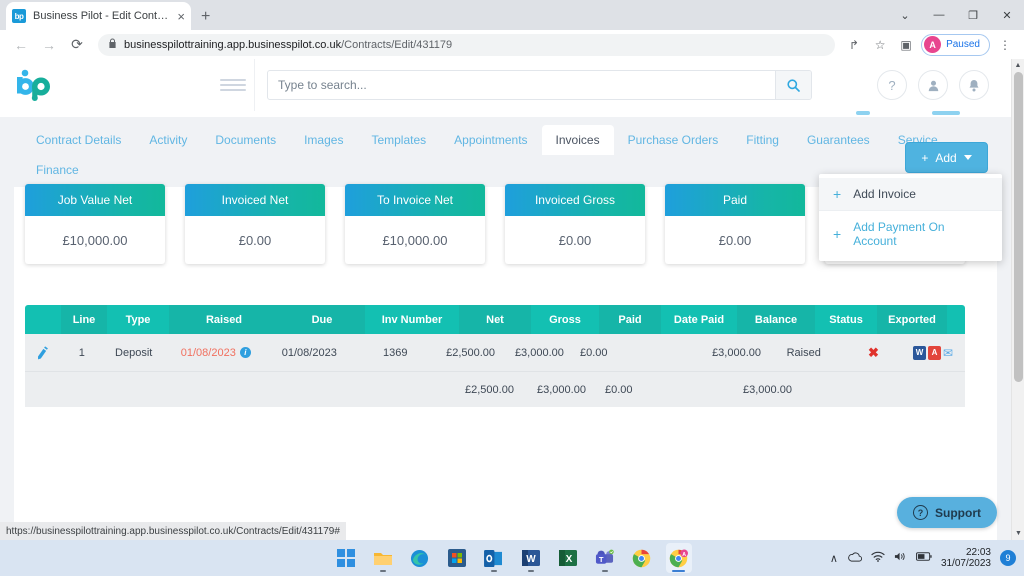 The image size is (1024, 576). Describe the element at coordinates (776, 319) in the screenshot. I see `column-header-balance: Balance` at that location.